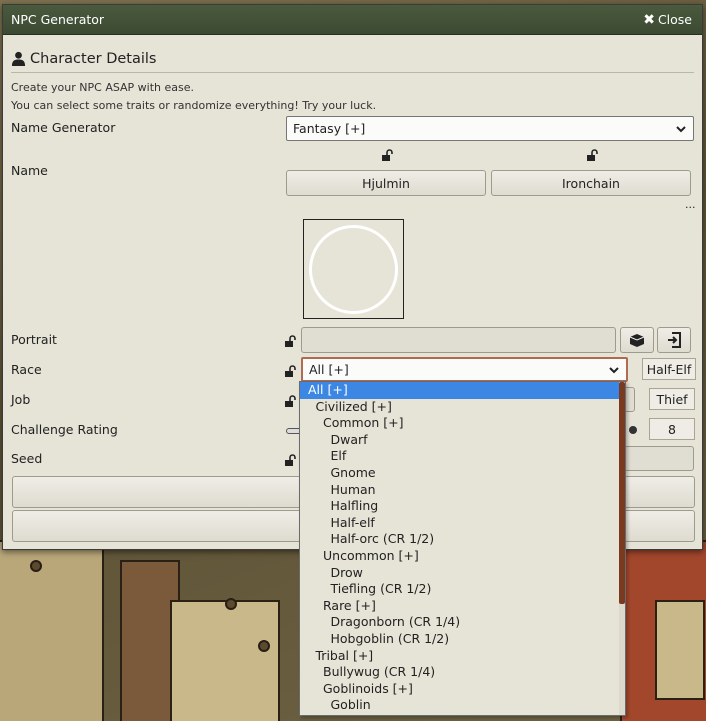  What do you see at coordinates (29, 170) in the screenshot?
I see `name-label: Name` at bounding box center [29, 170].